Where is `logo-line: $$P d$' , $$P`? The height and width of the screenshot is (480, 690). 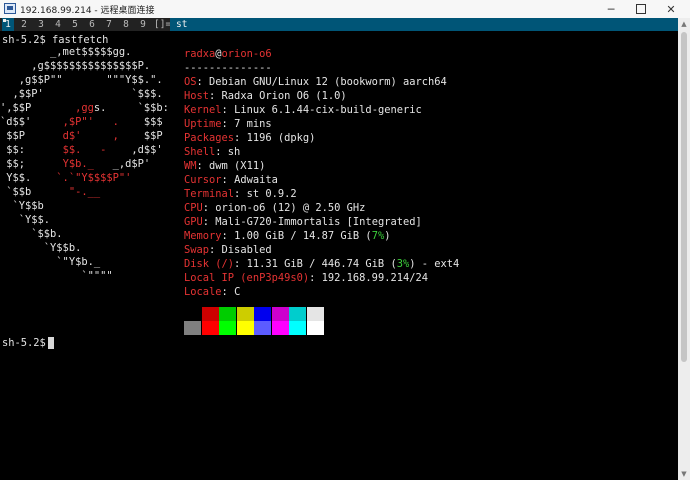
logo-line: $$P d$' , $$P is located at coordinates (81, 136).